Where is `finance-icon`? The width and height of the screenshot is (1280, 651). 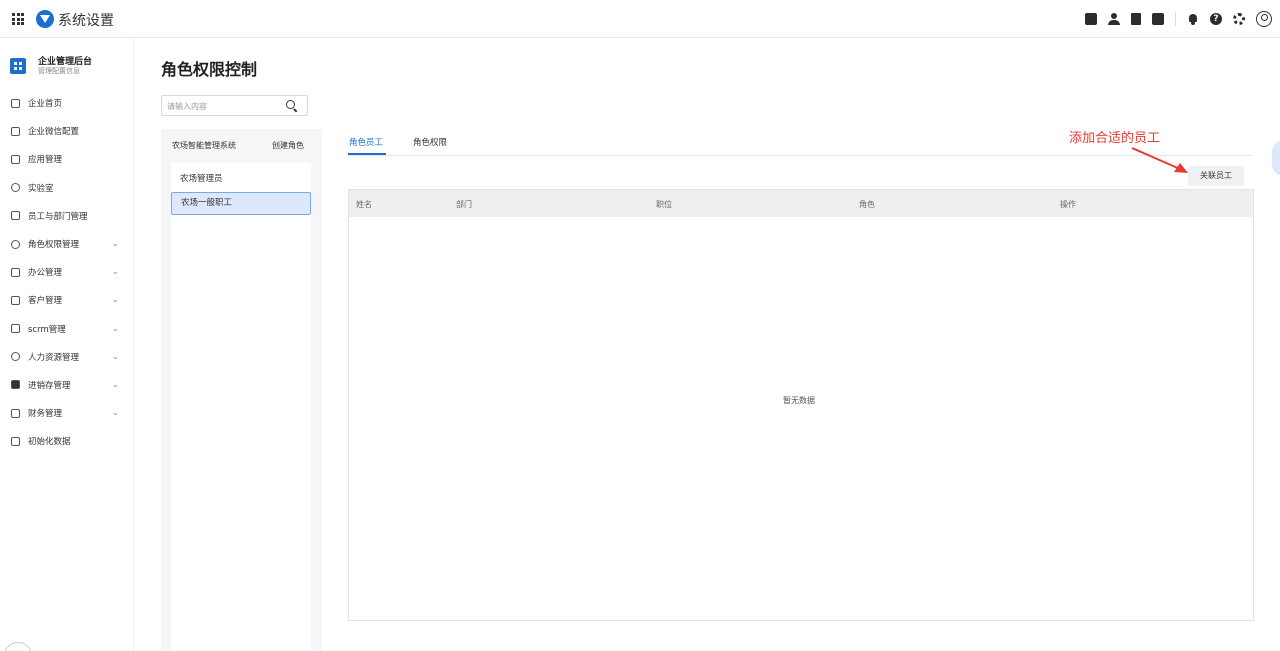
finance-icon is located at coordinates (15, 413).